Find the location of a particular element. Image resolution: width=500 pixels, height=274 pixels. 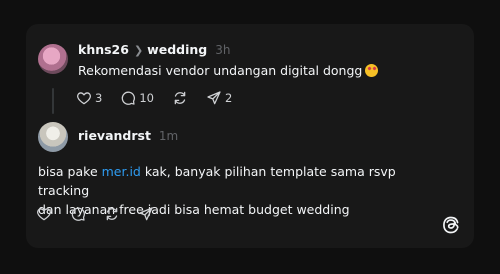

thread-connector-line is located at coordinates (53, 101).